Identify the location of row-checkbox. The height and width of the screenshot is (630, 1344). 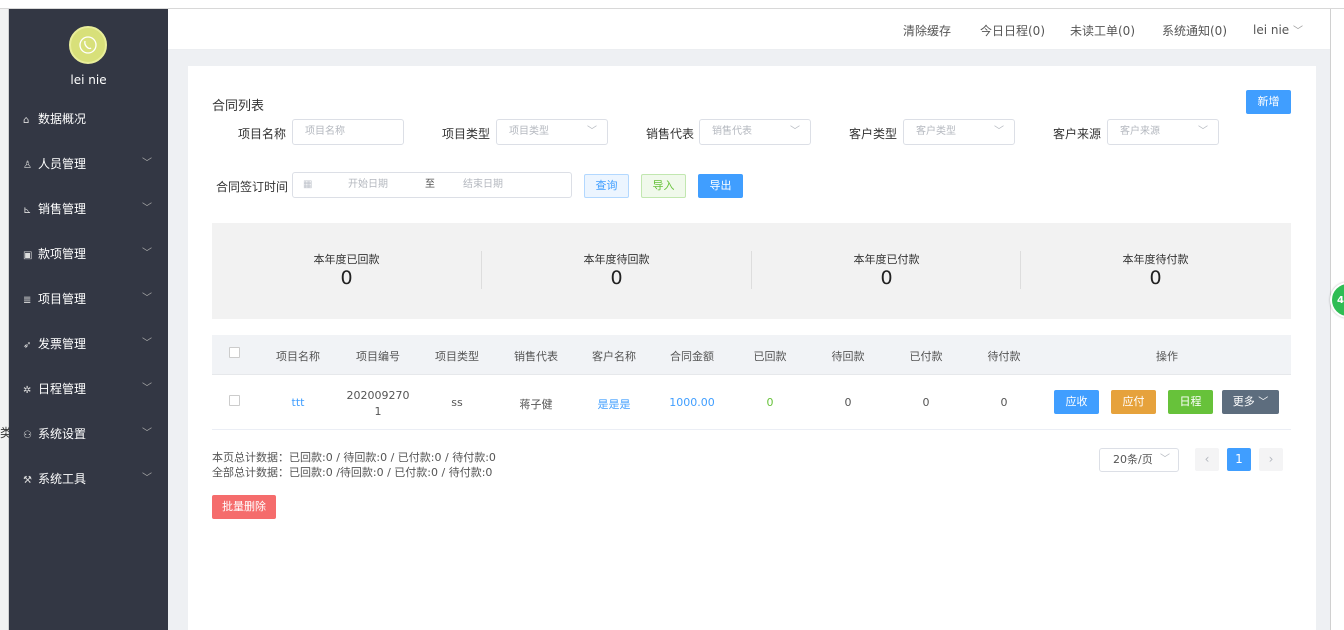
(234, 400).